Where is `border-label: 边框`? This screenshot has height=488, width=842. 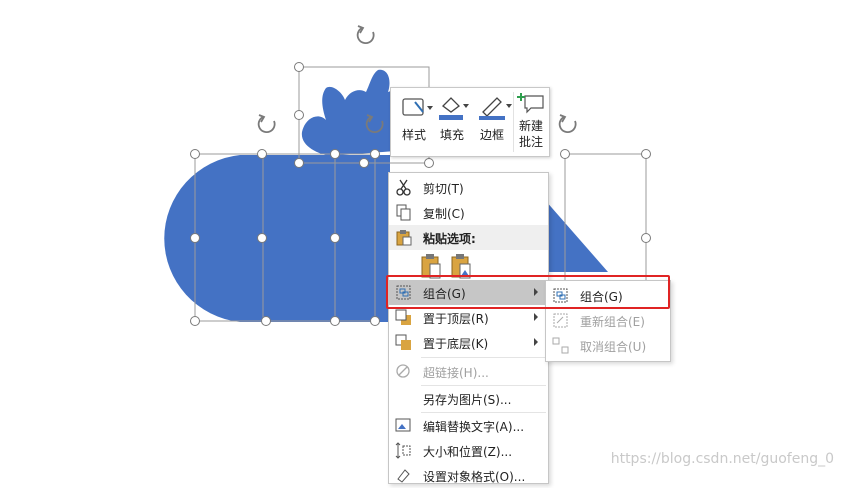
border-label: 边框 is located at coordinates (491, 135).